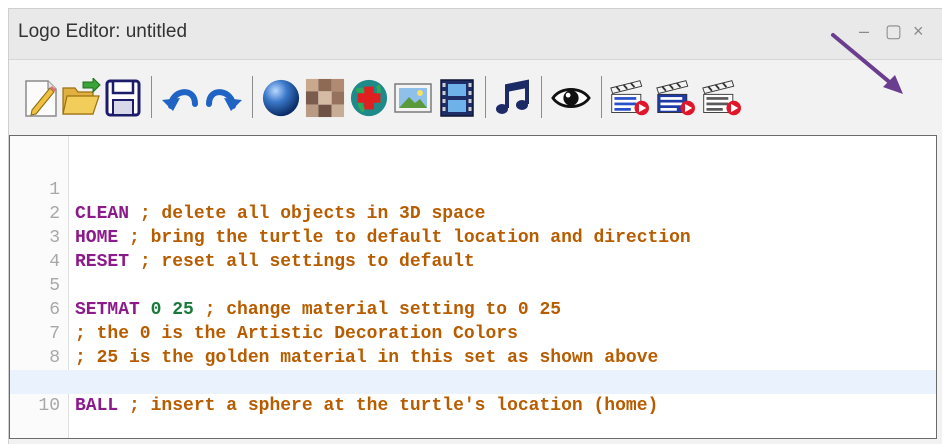 The height and width of the screenshot is (444, 942). I want to click on globe-add-icon, so click(369, 98).